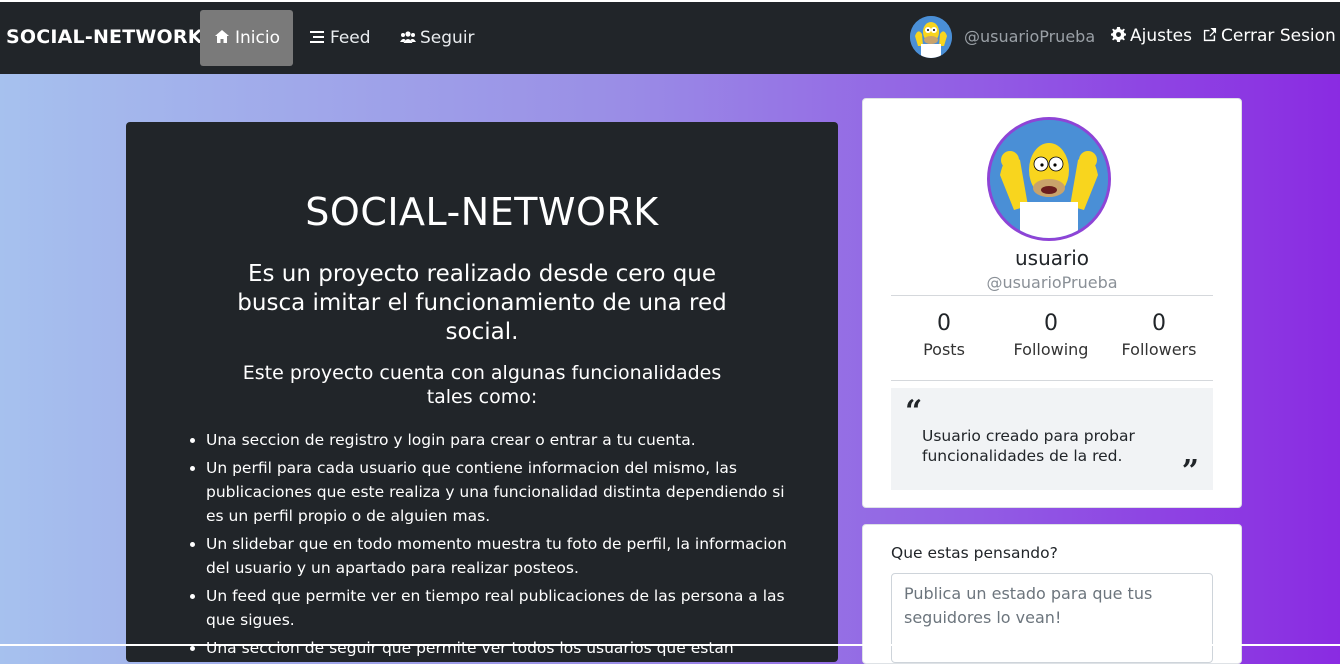 This screenshot has height=664, width=1340. What do you see at coordinates (1052, 282) in the screenshot?
I see `profile-handle: @usuarioPrueba` at bounding box center [1052, 282].